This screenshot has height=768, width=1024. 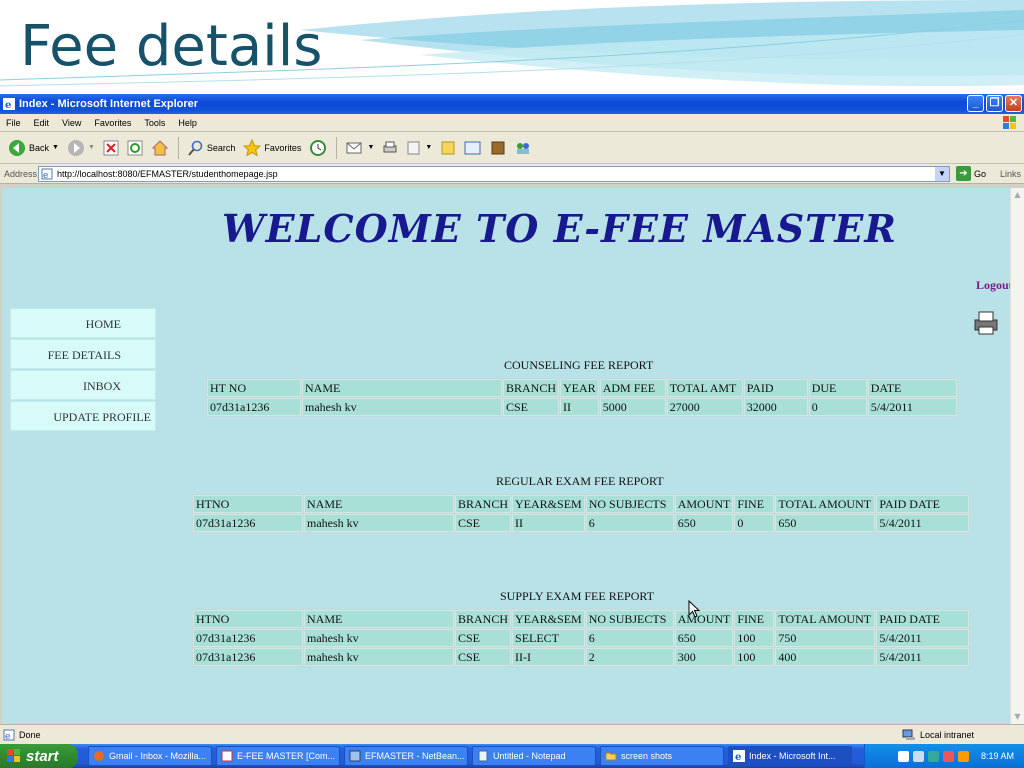 I want to click on status-text: Done, so click(x=30, y=734).